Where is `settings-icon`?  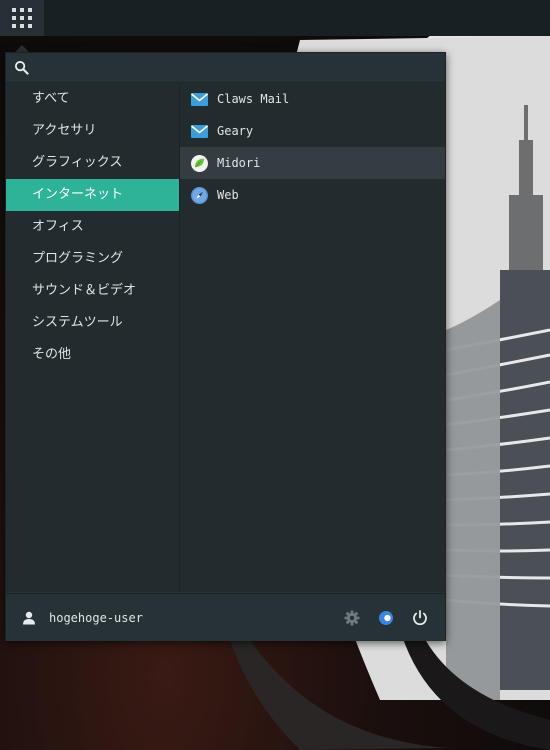 settings-icon is located at coordinates (352, 618).